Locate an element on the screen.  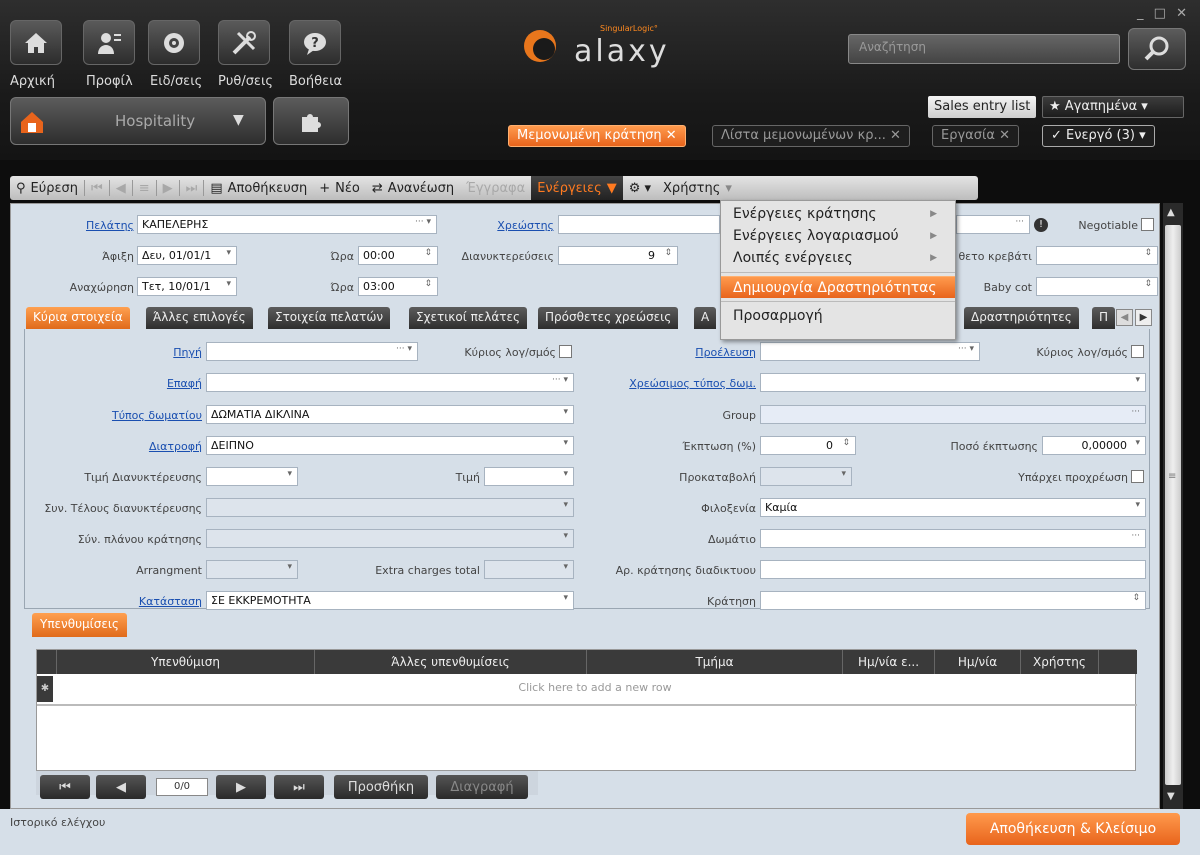
negotiable-checkbox is located at coordinates (1147, 224).